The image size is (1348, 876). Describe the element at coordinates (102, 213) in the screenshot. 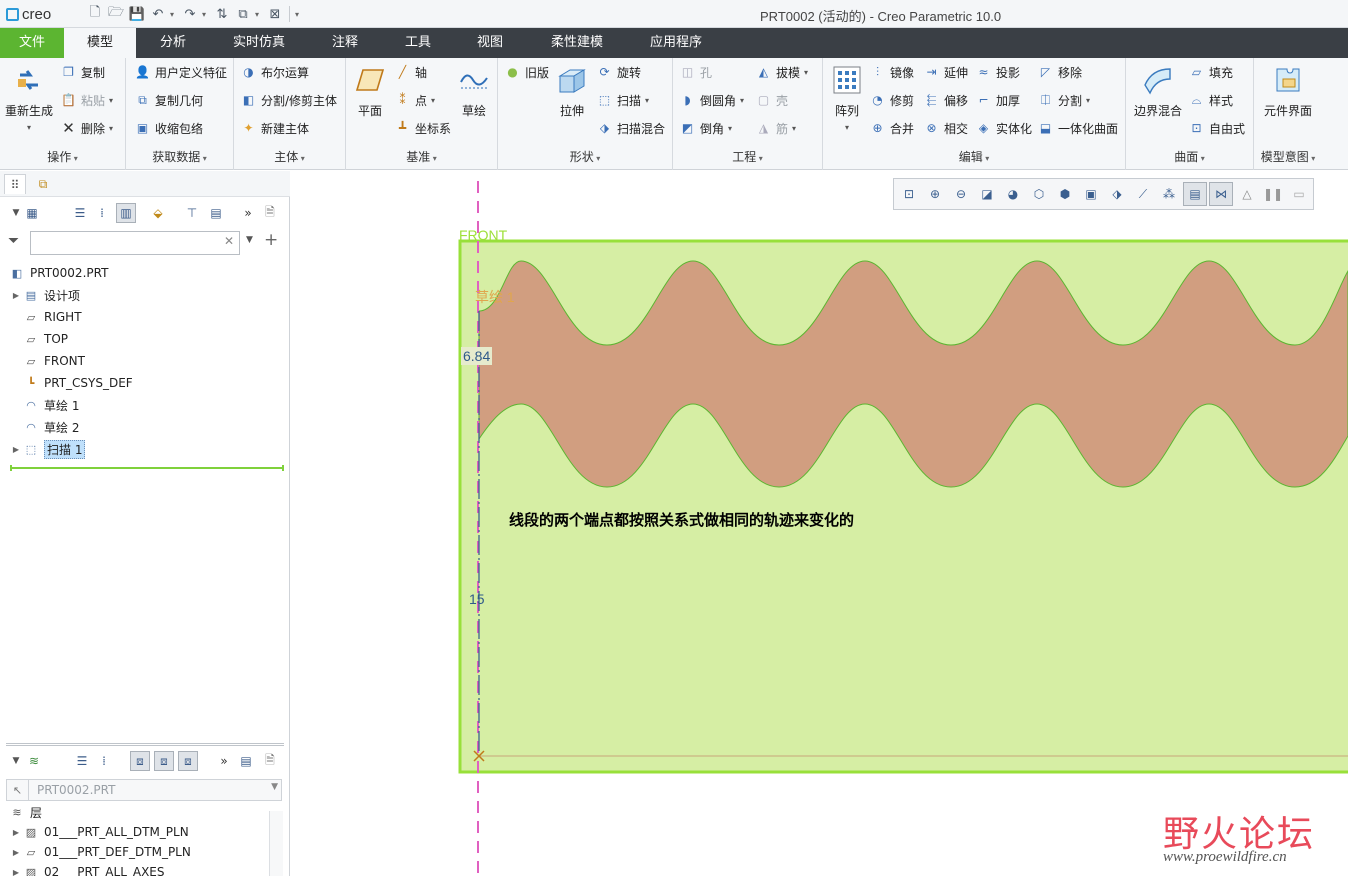

I see `collapse-all-icon: ⁞` at that location.